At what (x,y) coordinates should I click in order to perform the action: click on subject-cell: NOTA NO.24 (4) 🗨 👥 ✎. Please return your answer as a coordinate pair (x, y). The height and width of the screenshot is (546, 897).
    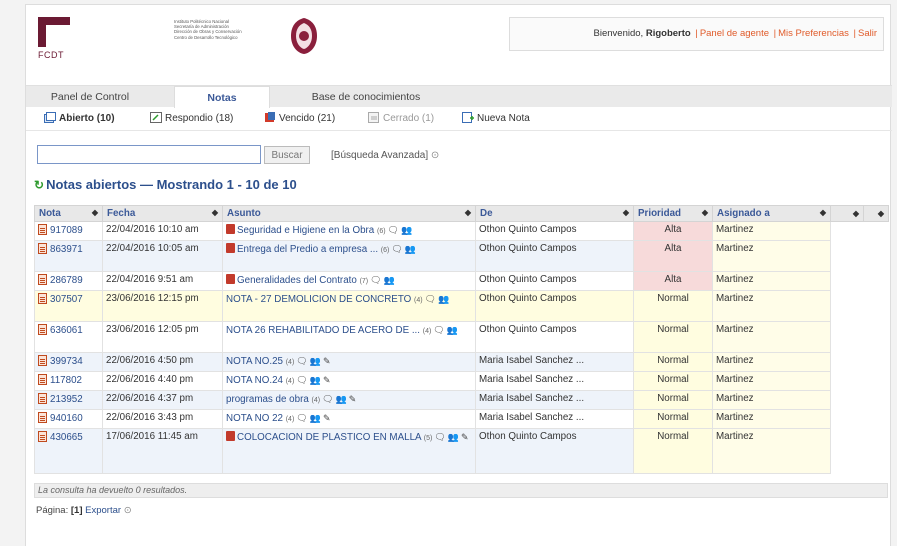
    Looking at the image, I should click on (349, 381).